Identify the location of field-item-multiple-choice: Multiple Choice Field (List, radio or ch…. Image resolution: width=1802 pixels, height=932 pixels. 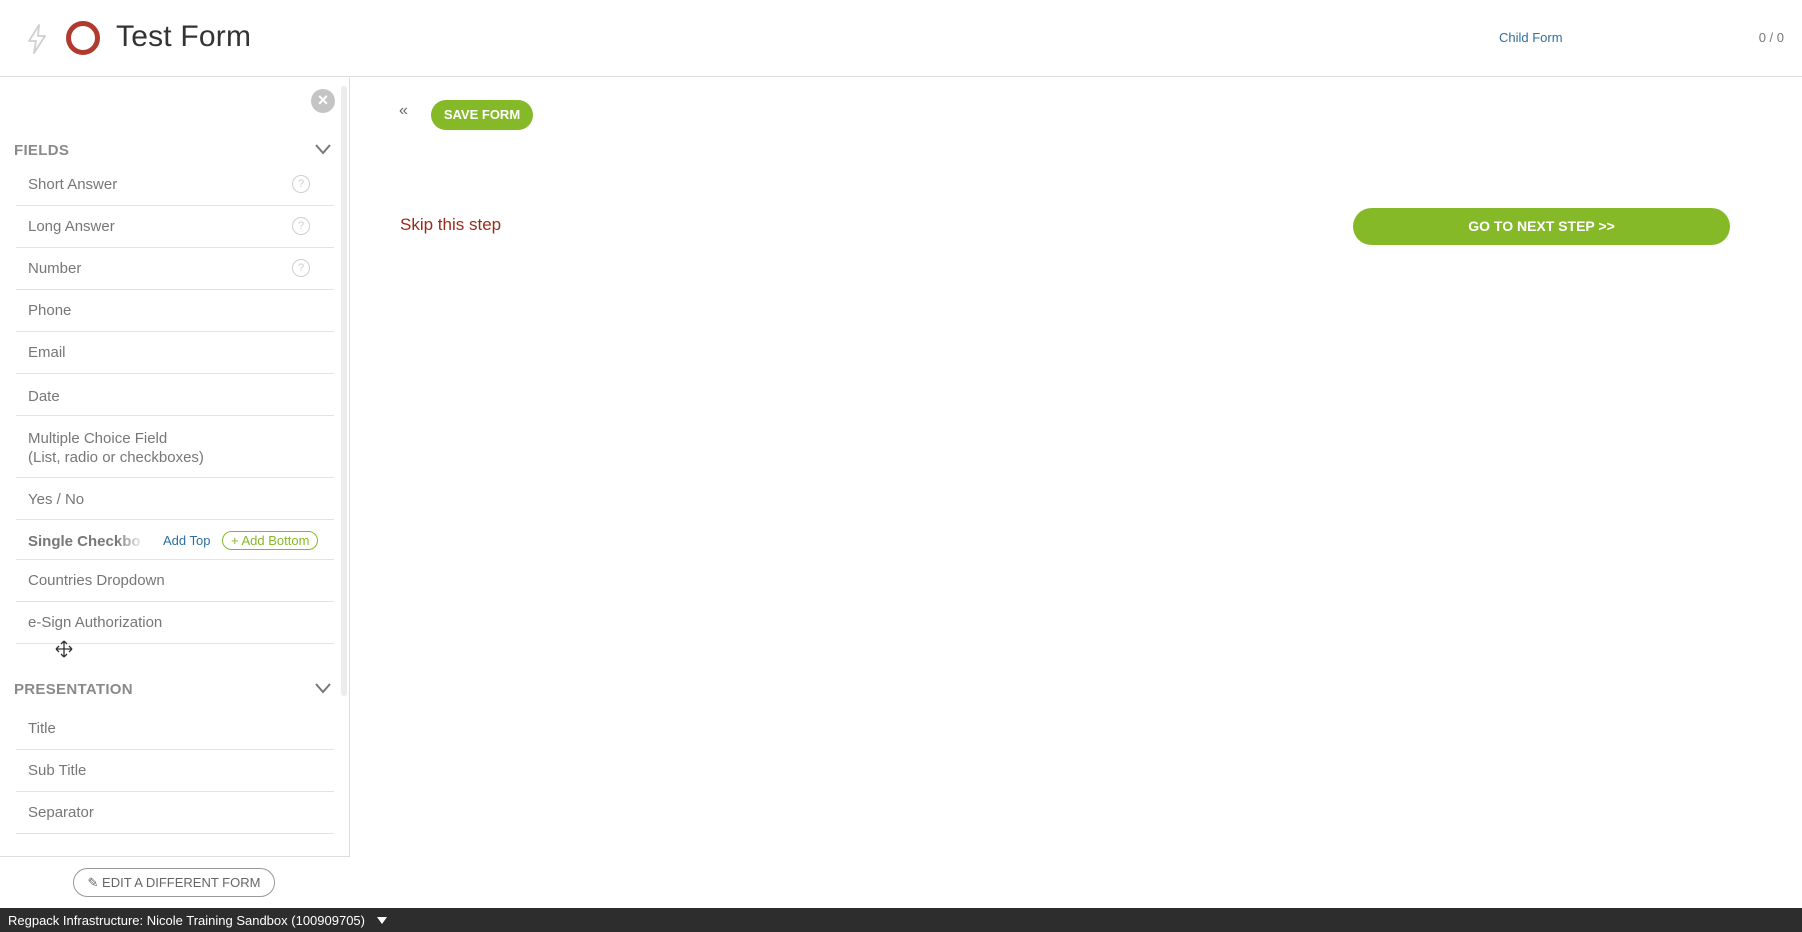
(175, 447).